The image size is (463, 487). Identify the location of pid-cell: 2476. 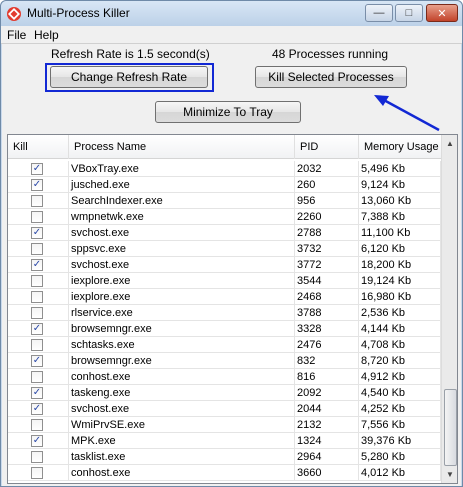
(327, 345).